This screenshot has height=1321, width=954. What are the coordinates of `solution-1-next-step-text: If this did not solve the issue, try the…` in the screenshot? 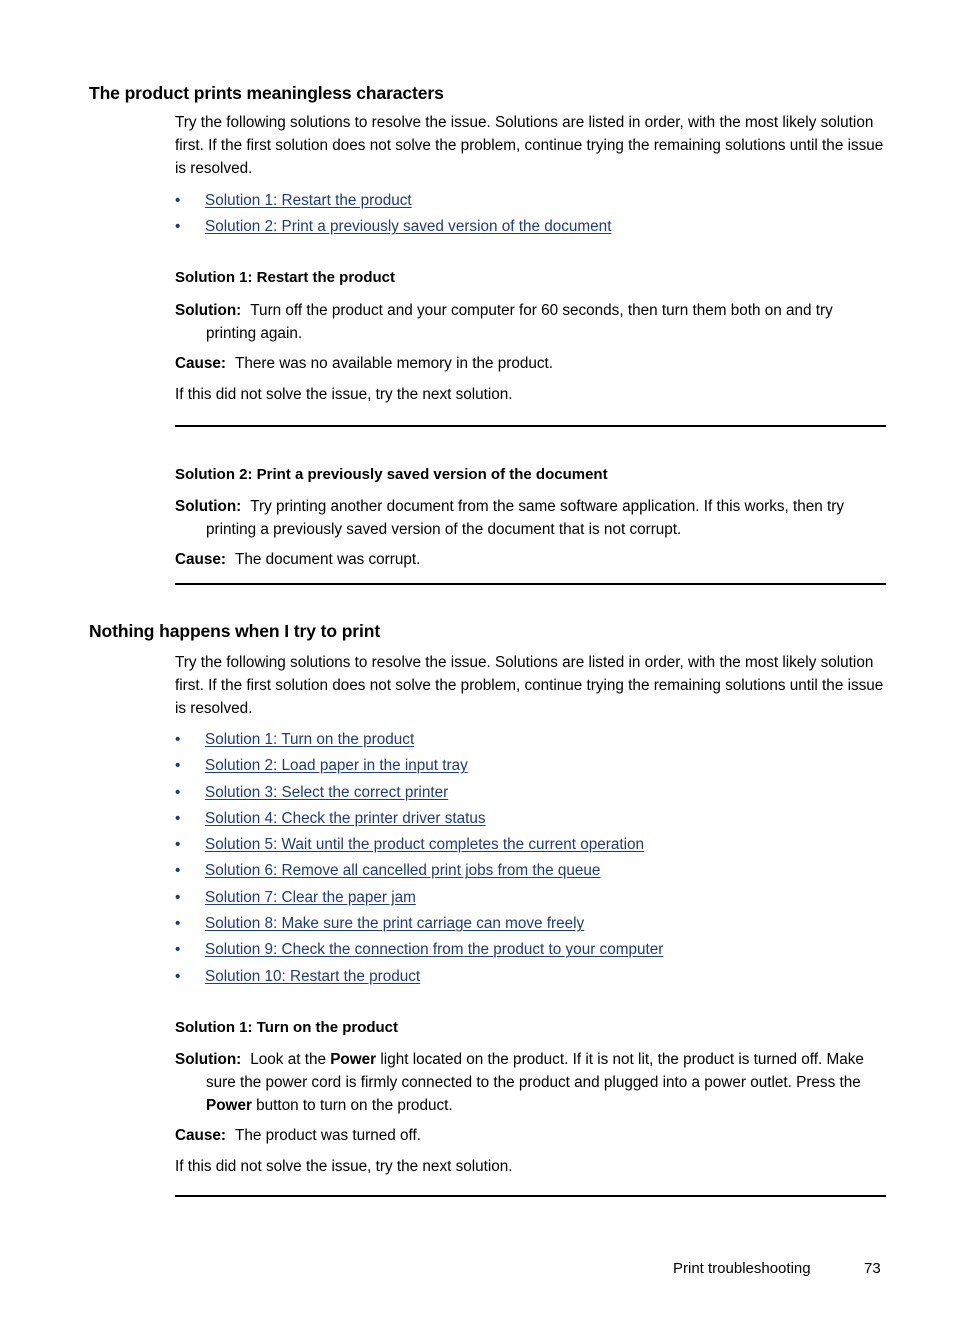 It's located at (344, 394).